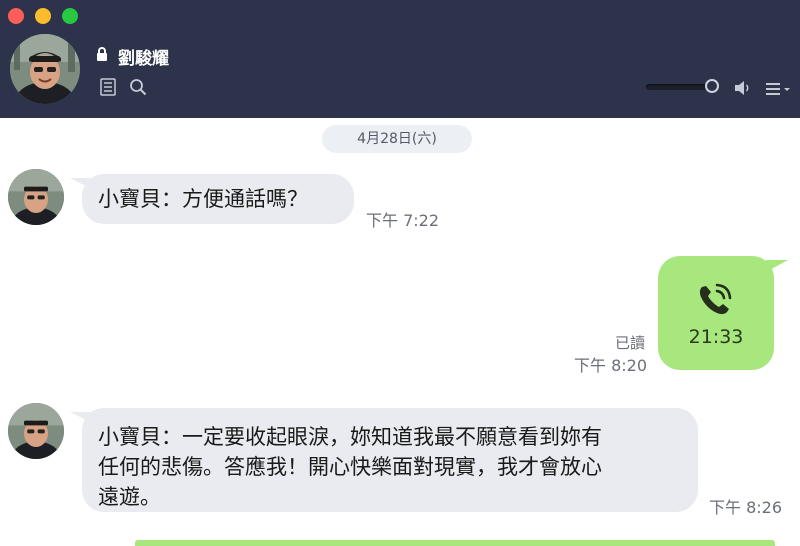  Describe the element at coordinates (630, 343) in the screenshot. I see `read-receipt: 已讀` at that location.